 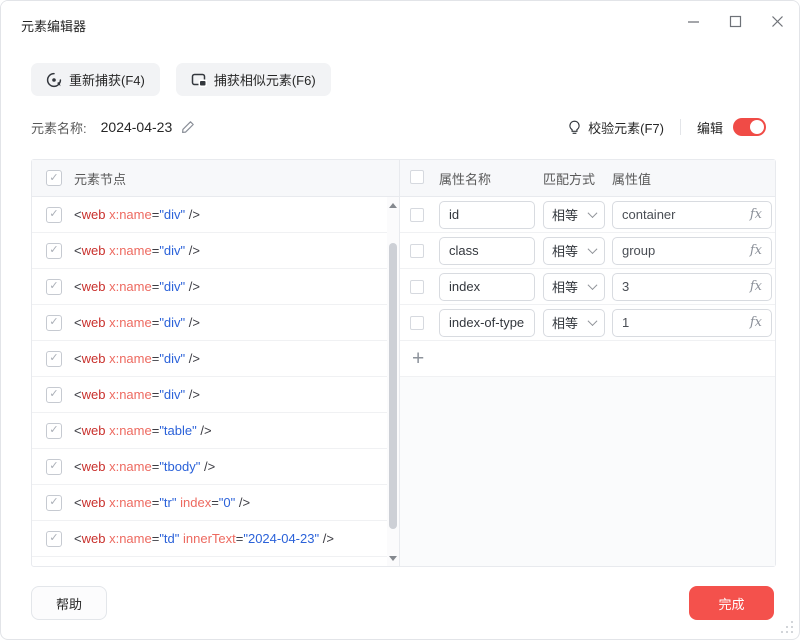 I want to click on attribute-value-input: 3 fx, so click(x=692, y=286).